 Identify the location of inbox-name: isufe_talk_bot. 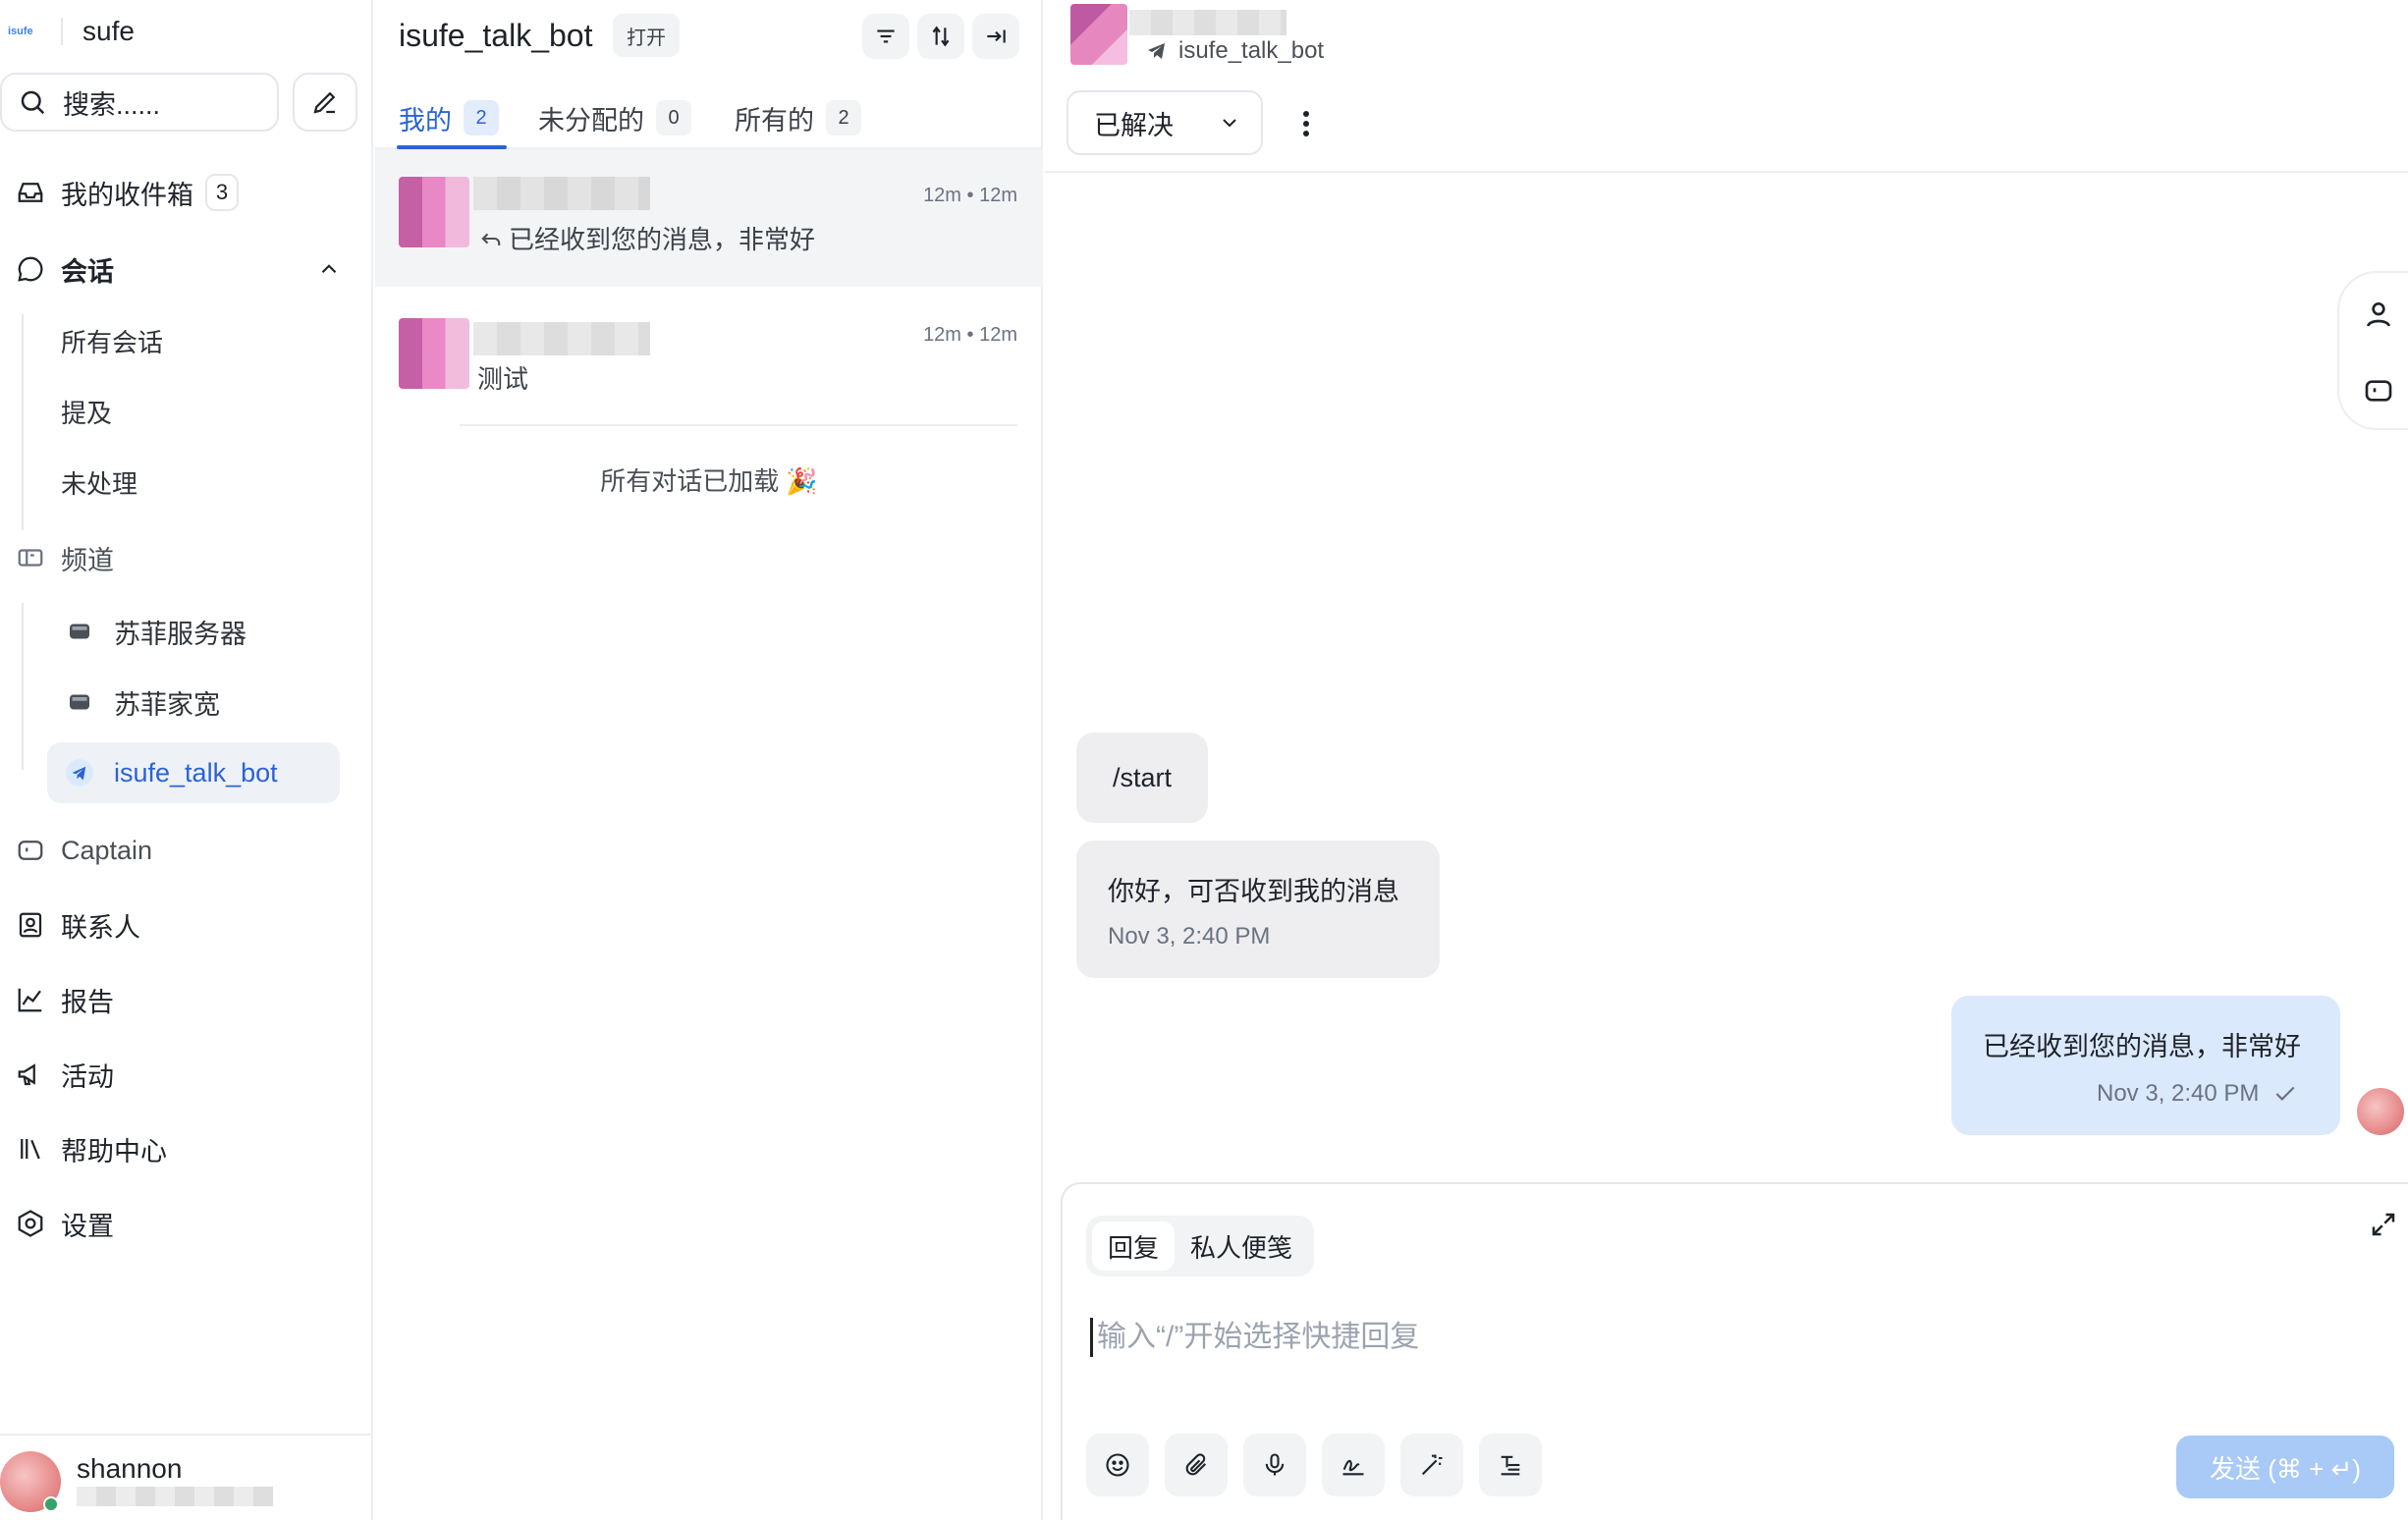
(1252, 50).